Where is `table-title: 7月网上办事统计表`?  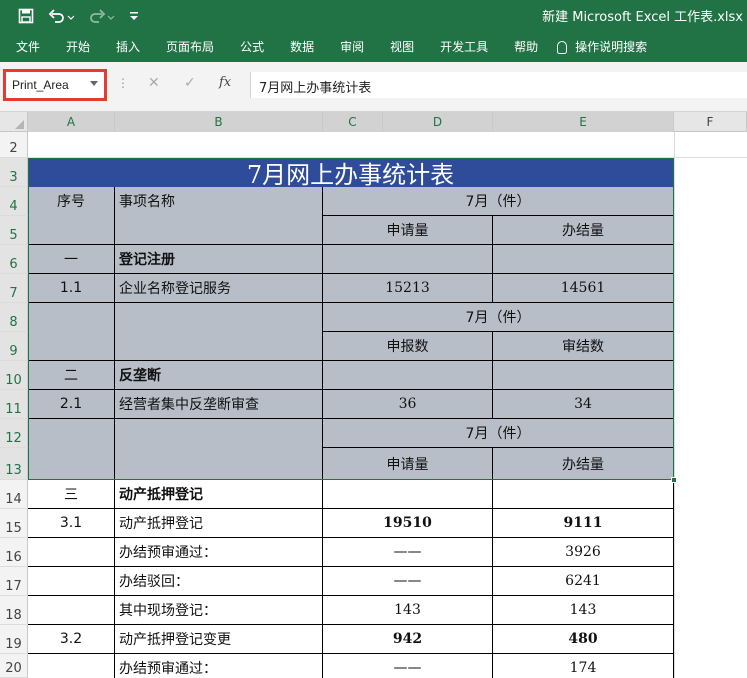
table-title: 7月网上办事统计表 is located at coordinates (350, 173).